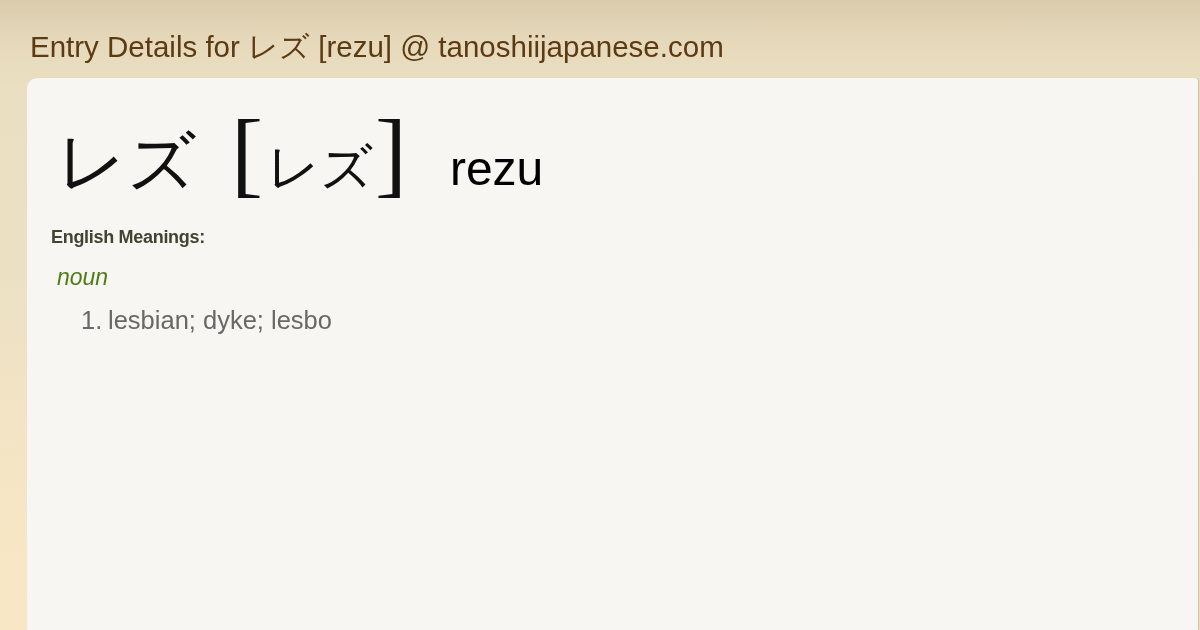 The height and width of the screenshot is (630, 1200). What do you see at coordinates (496, 169) in the screenshot?
I see `romaji-reading: rezu` at bounding box center [496, 169].